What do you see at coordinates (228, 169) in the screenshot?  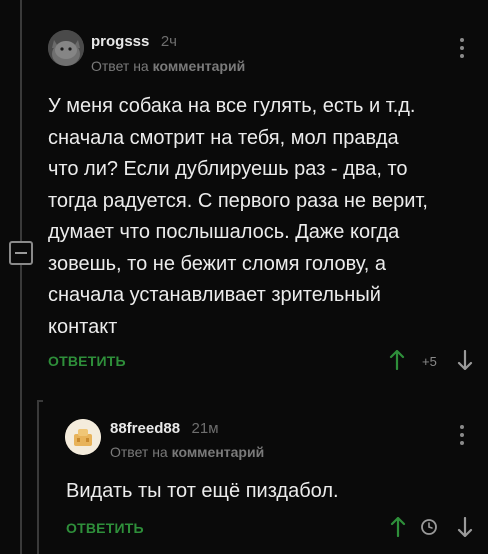 I see `comment-line: что ли? Если дублируешь раз - два, то` at bounding box center [228, 169].